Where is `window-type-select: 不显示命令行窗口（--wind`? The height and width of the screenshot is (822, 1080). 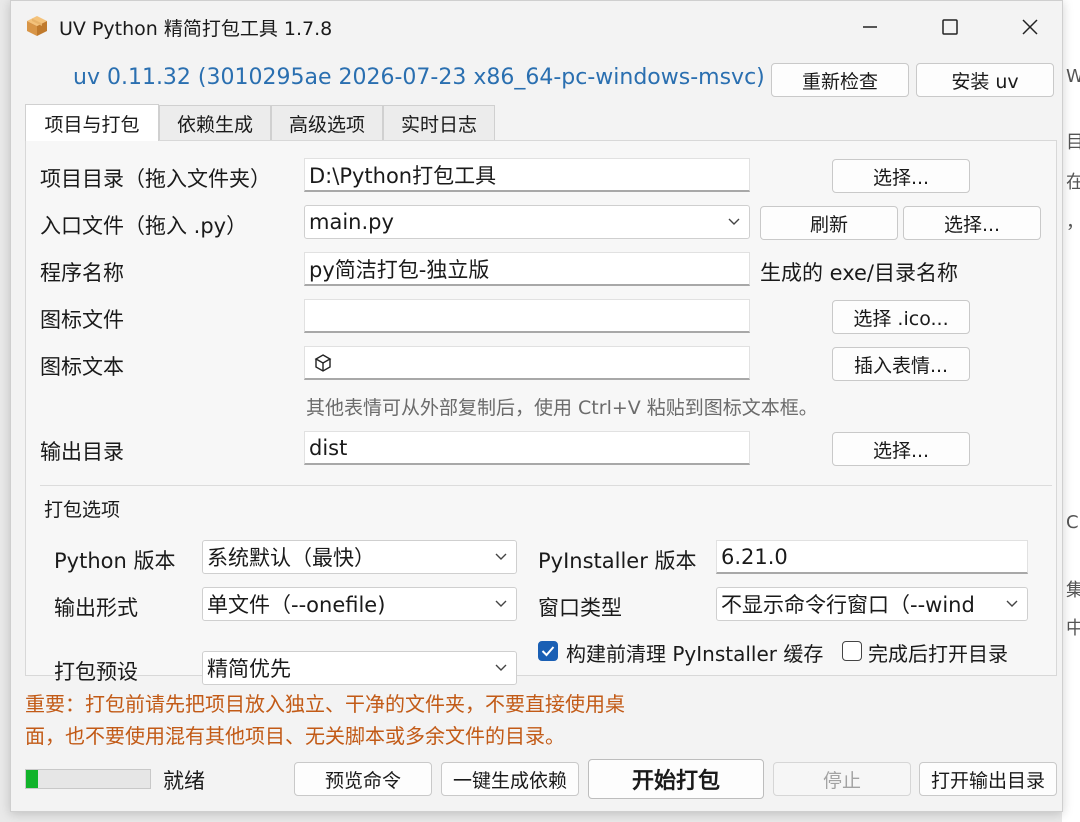 window-type-select: 不显示命令行窗口（--wind is located at coordinates (872, 604).